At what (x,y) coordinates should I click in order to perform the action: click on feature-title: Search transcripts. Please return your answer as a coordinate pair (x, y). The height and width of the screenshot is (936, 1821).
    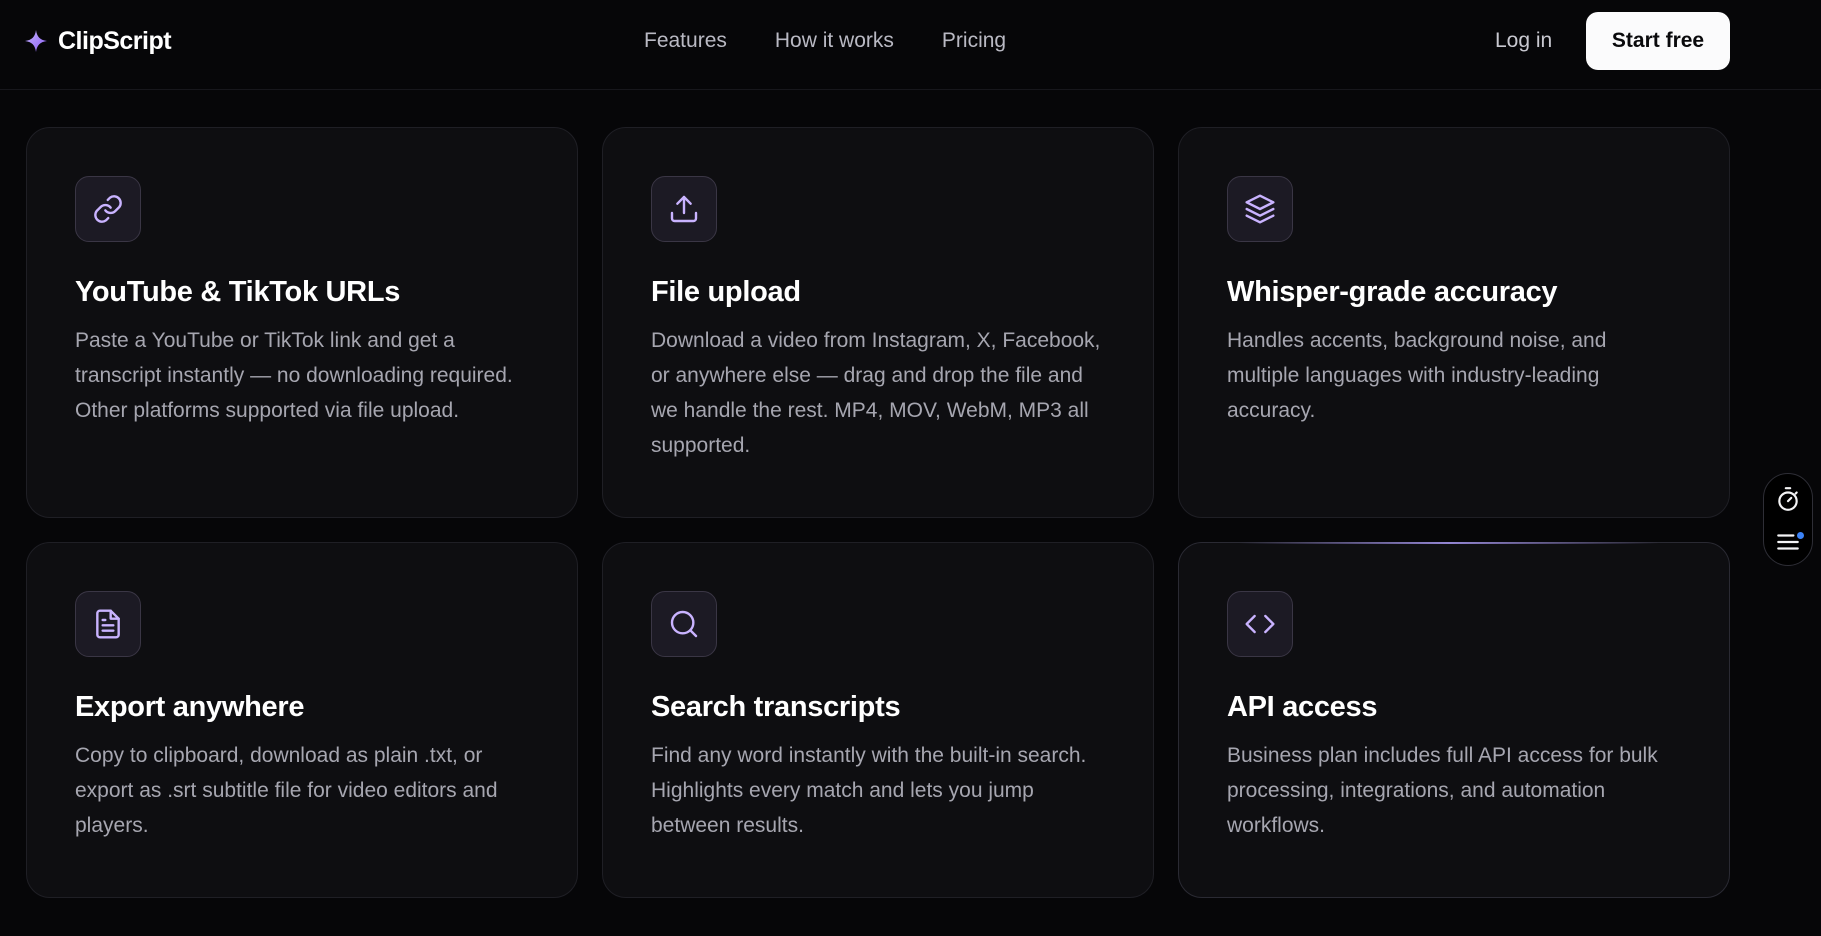
    Looking at the image, I should click on (776, 707).